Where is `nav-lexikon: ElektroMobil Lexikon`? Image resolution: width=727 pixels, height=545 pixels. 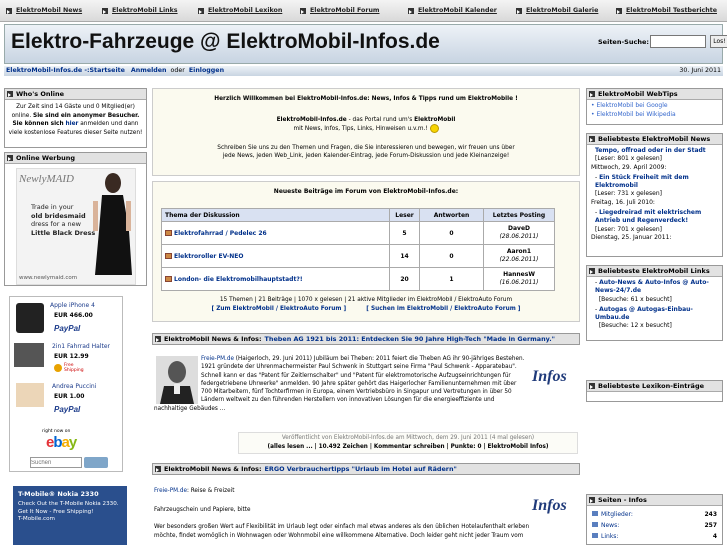 nav-lexikon: ElektroMobil Lexikon is located at coordinates (240, 10).